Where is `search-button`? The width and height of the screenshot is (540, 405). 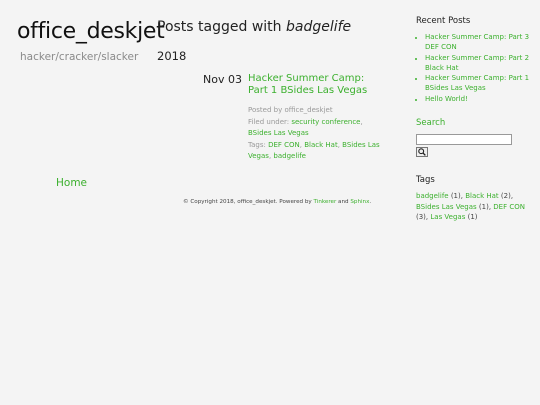 search-button is located at coordinates (422, 152).